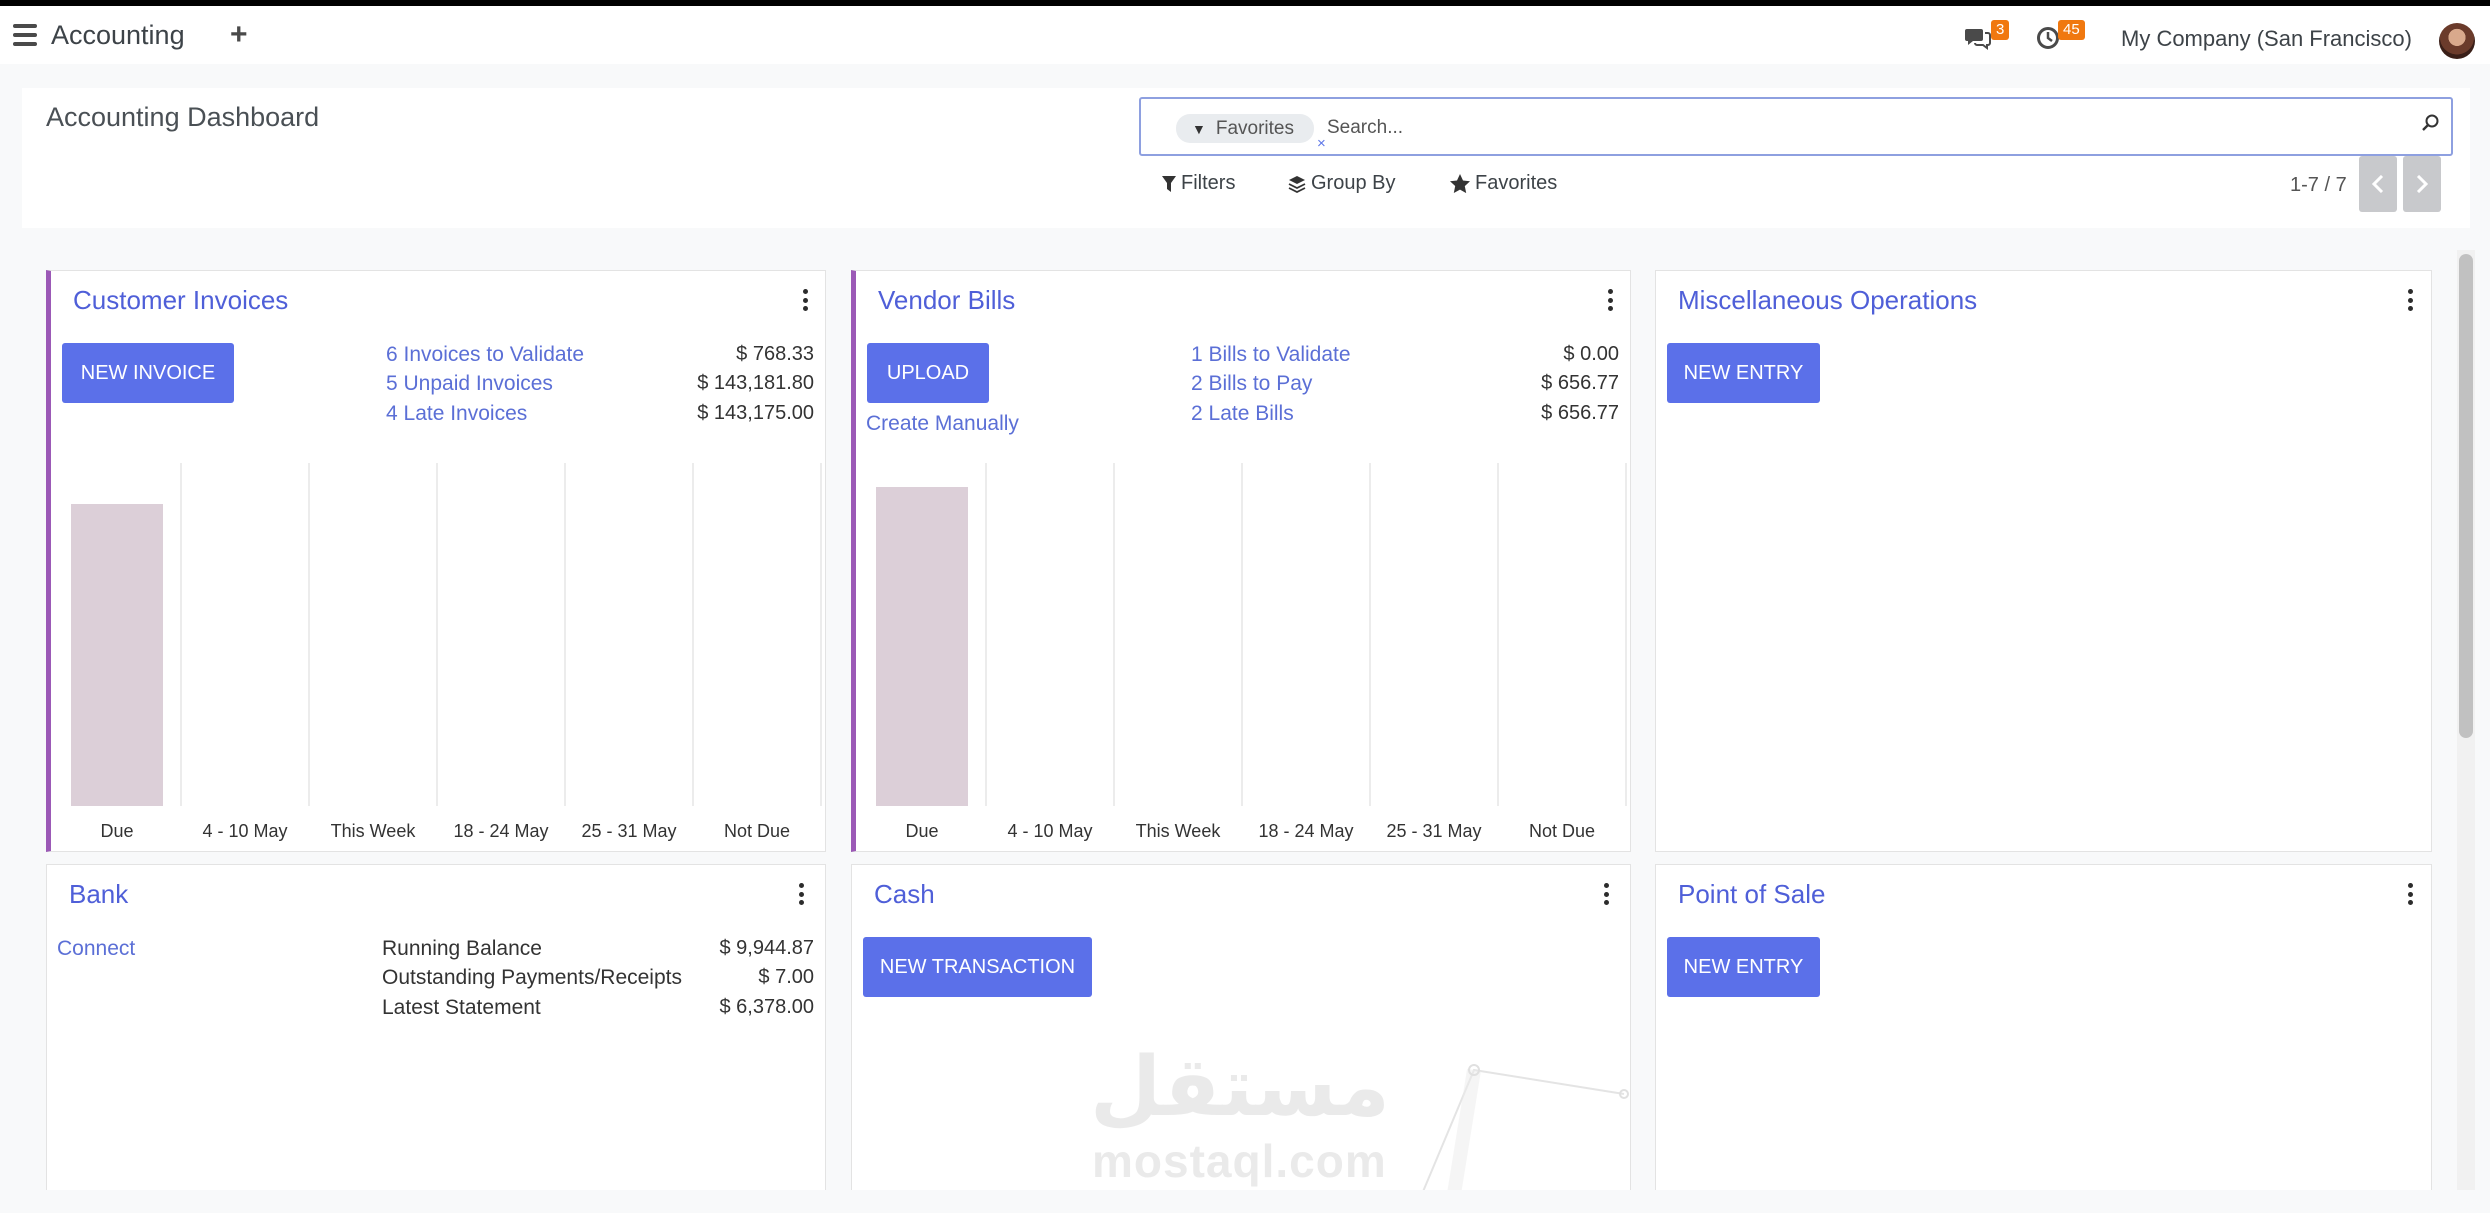 The width and height of the screenshot is (2490, 1213). What do you see at coordinates (25, 35) in the screenshot?
I see `hamburger-menu-icon` at bounding box center [25, 35].